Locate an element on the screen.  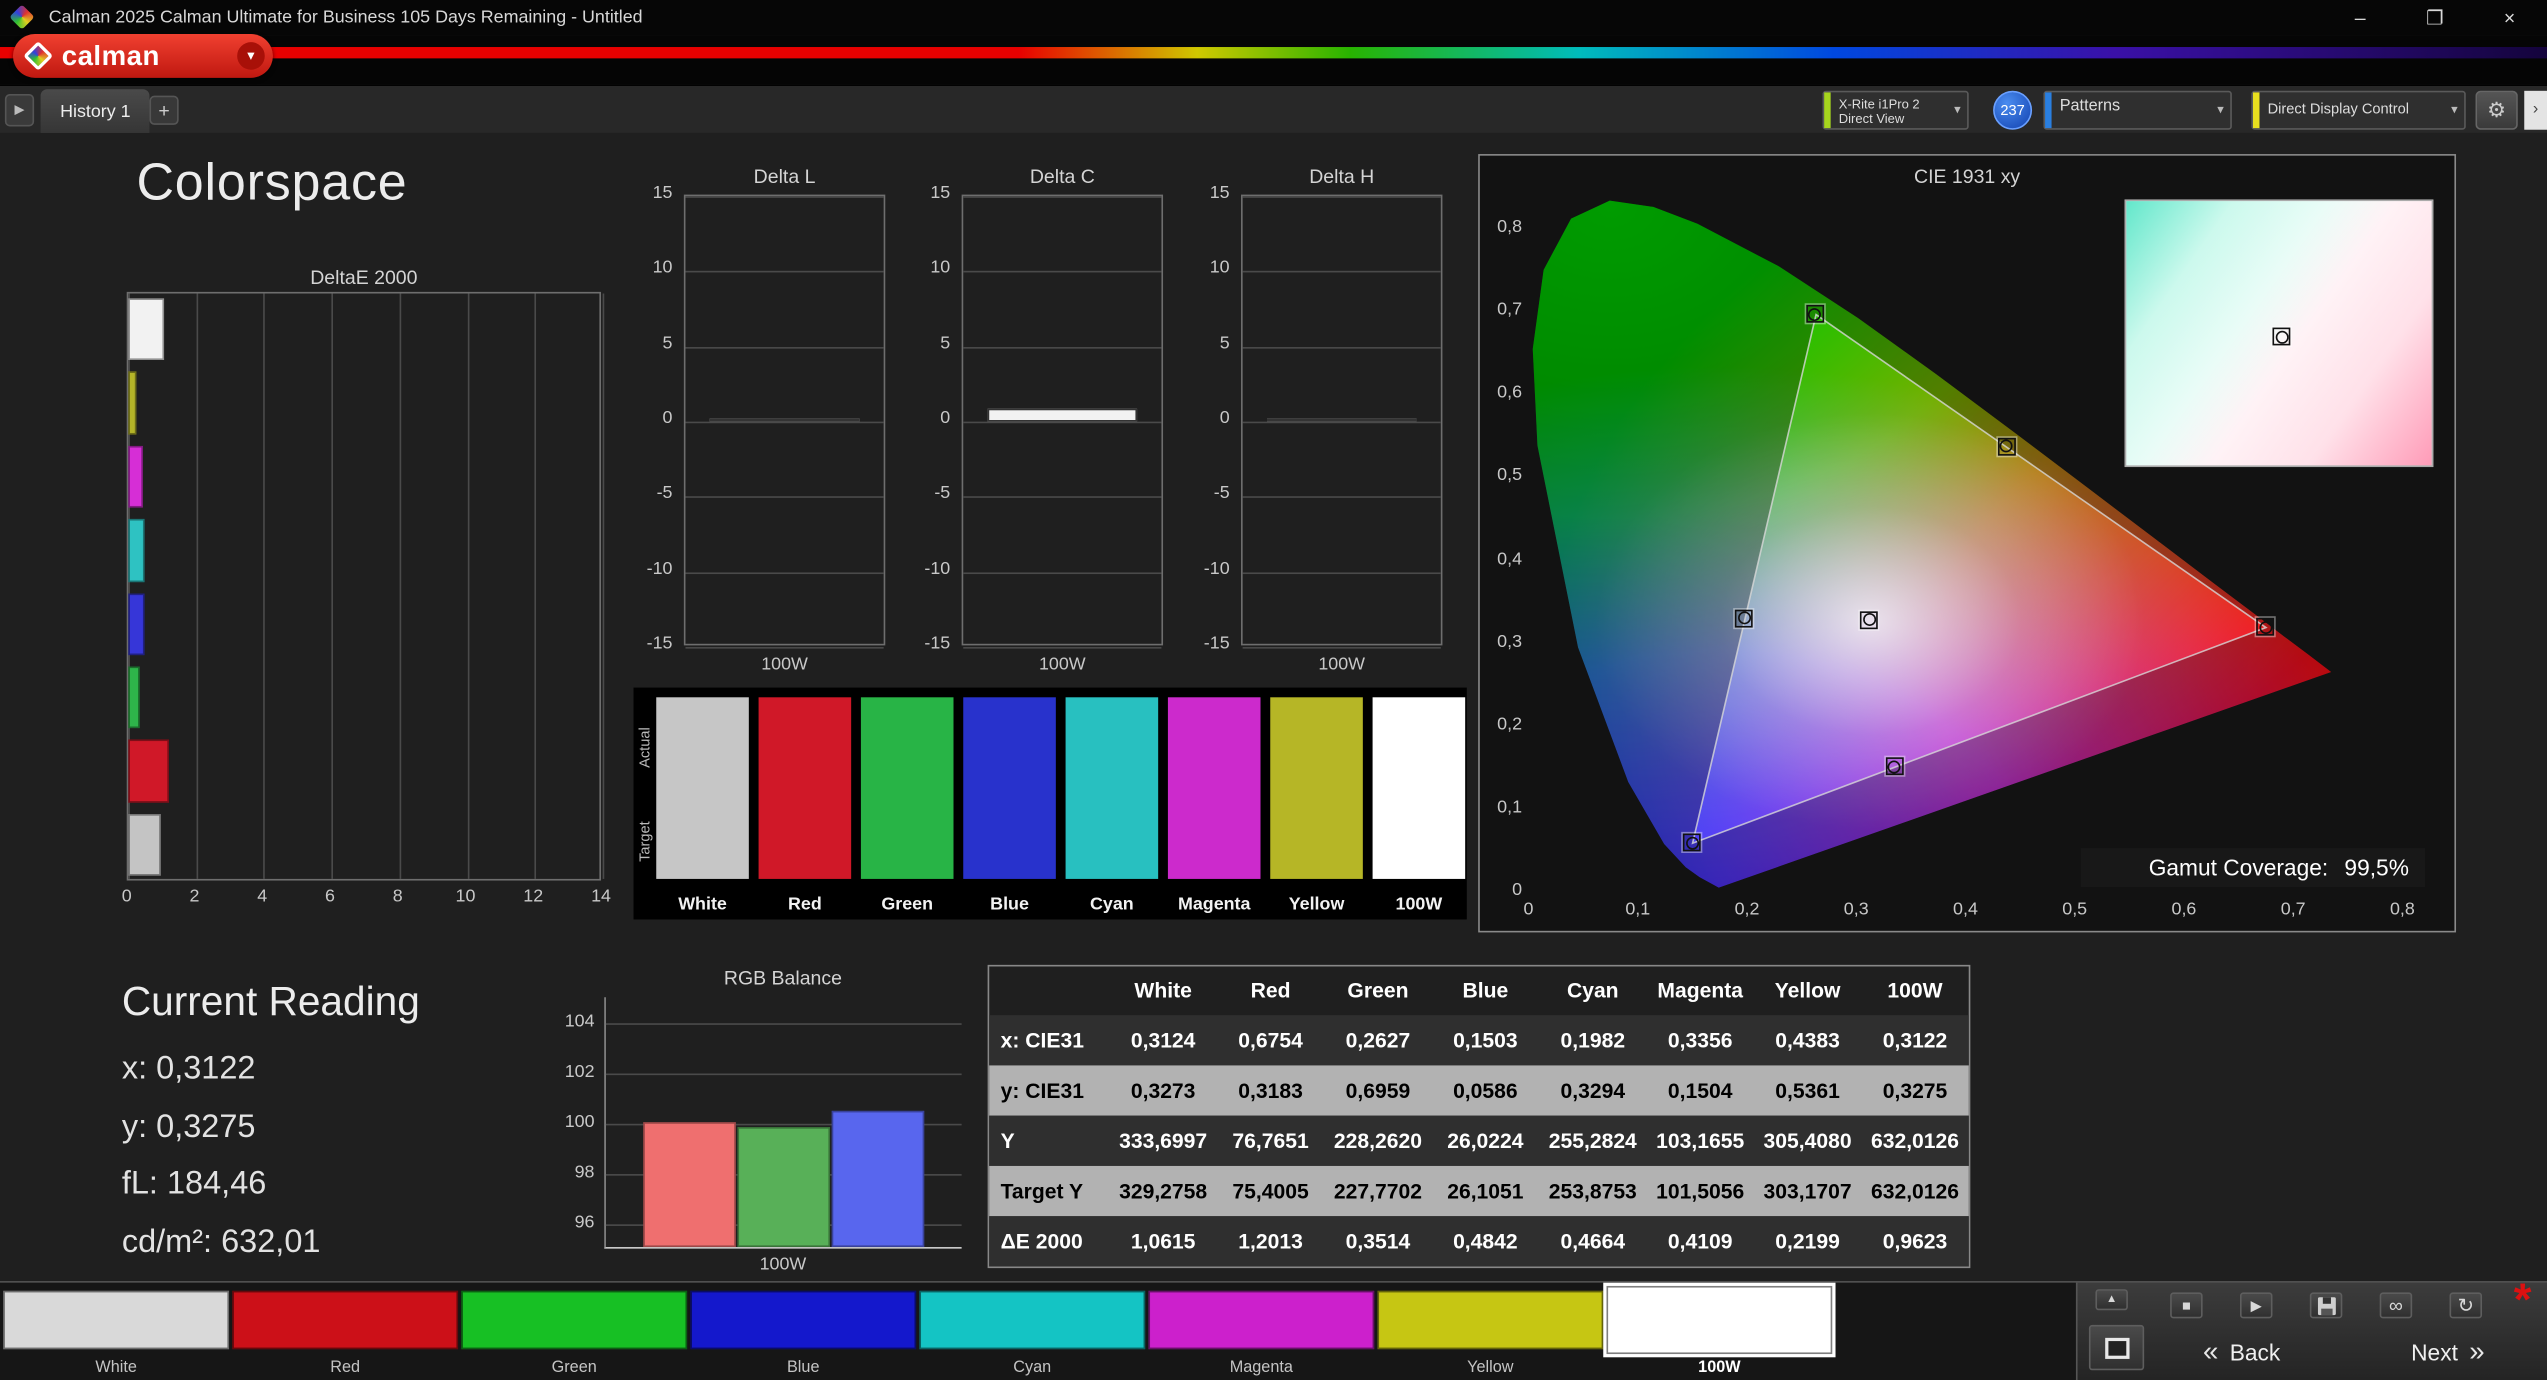
strip-target-label: Target is located at coordinates (644, 841).